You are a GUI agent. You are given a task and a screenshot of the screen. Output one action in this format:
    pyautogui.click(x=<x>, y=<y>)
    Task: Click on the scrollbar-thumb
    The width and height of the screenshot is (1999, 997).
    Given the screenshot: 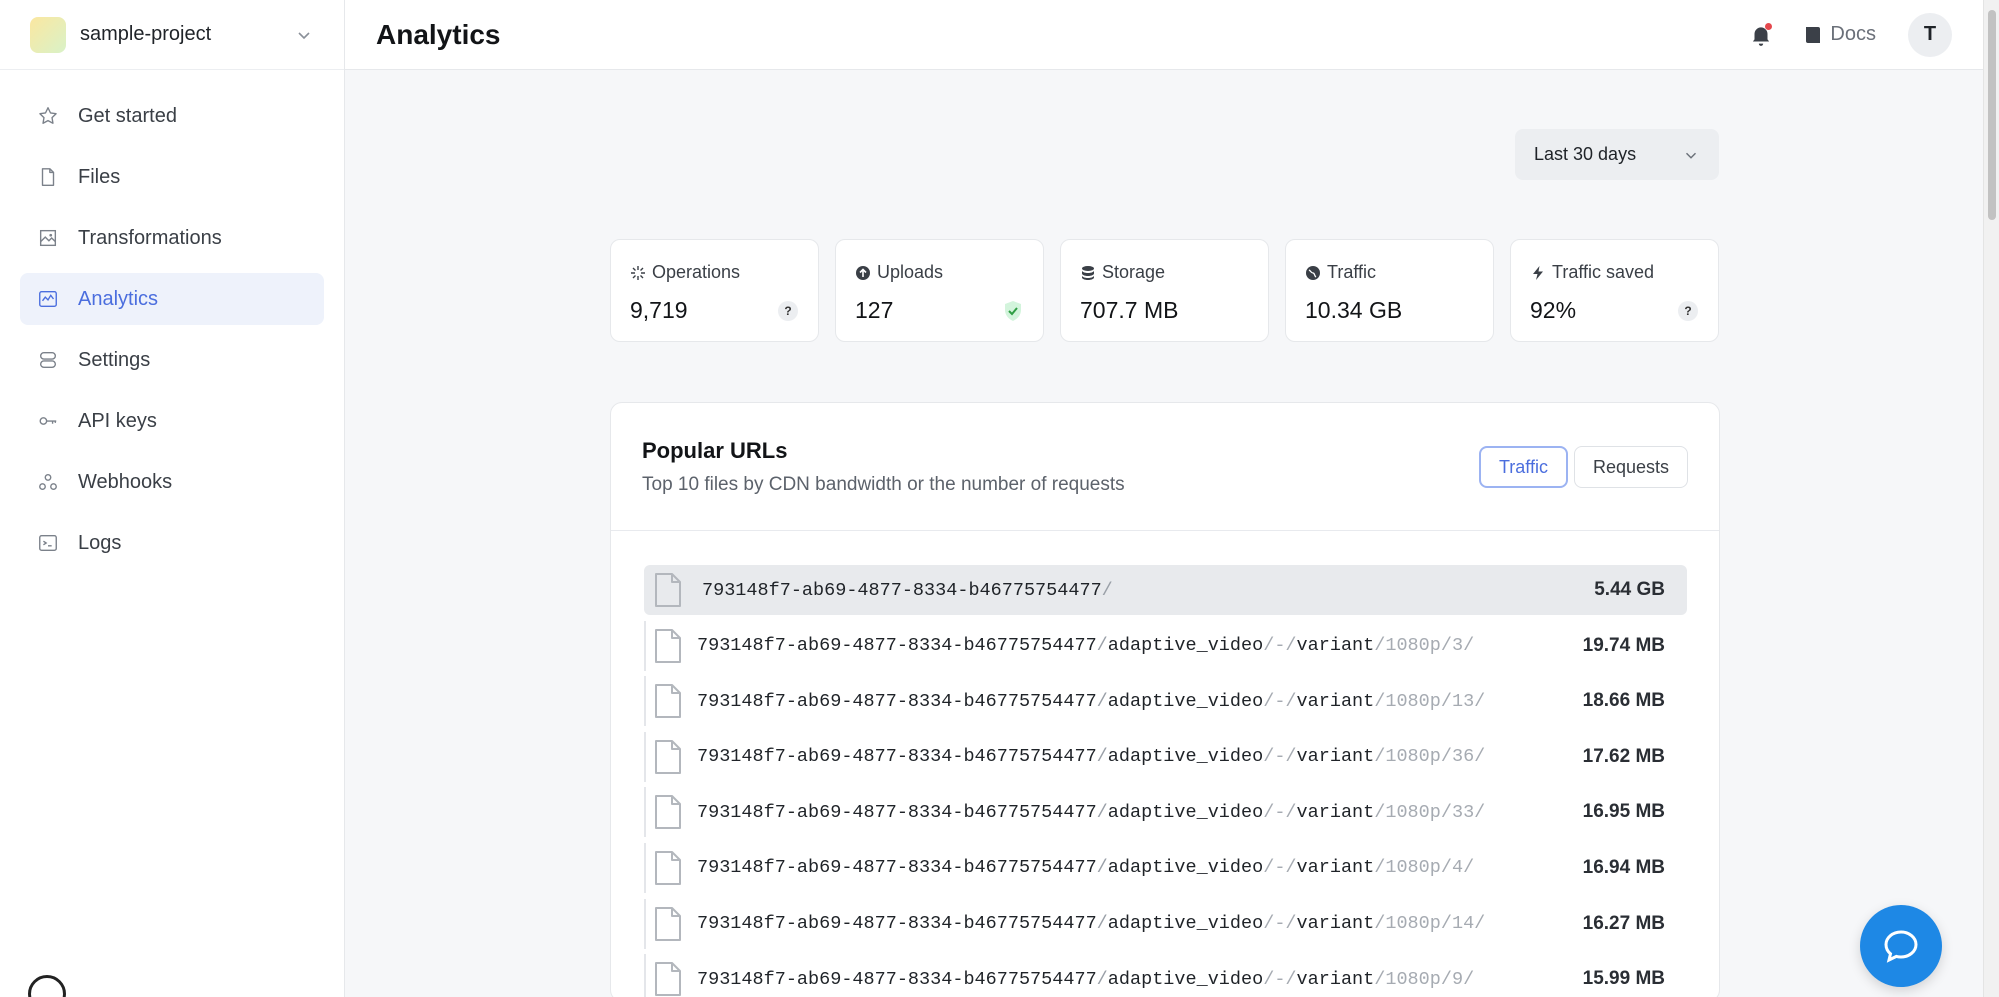 What is the action you would take?
    pyautogui.click(x=1992, y=115)
    